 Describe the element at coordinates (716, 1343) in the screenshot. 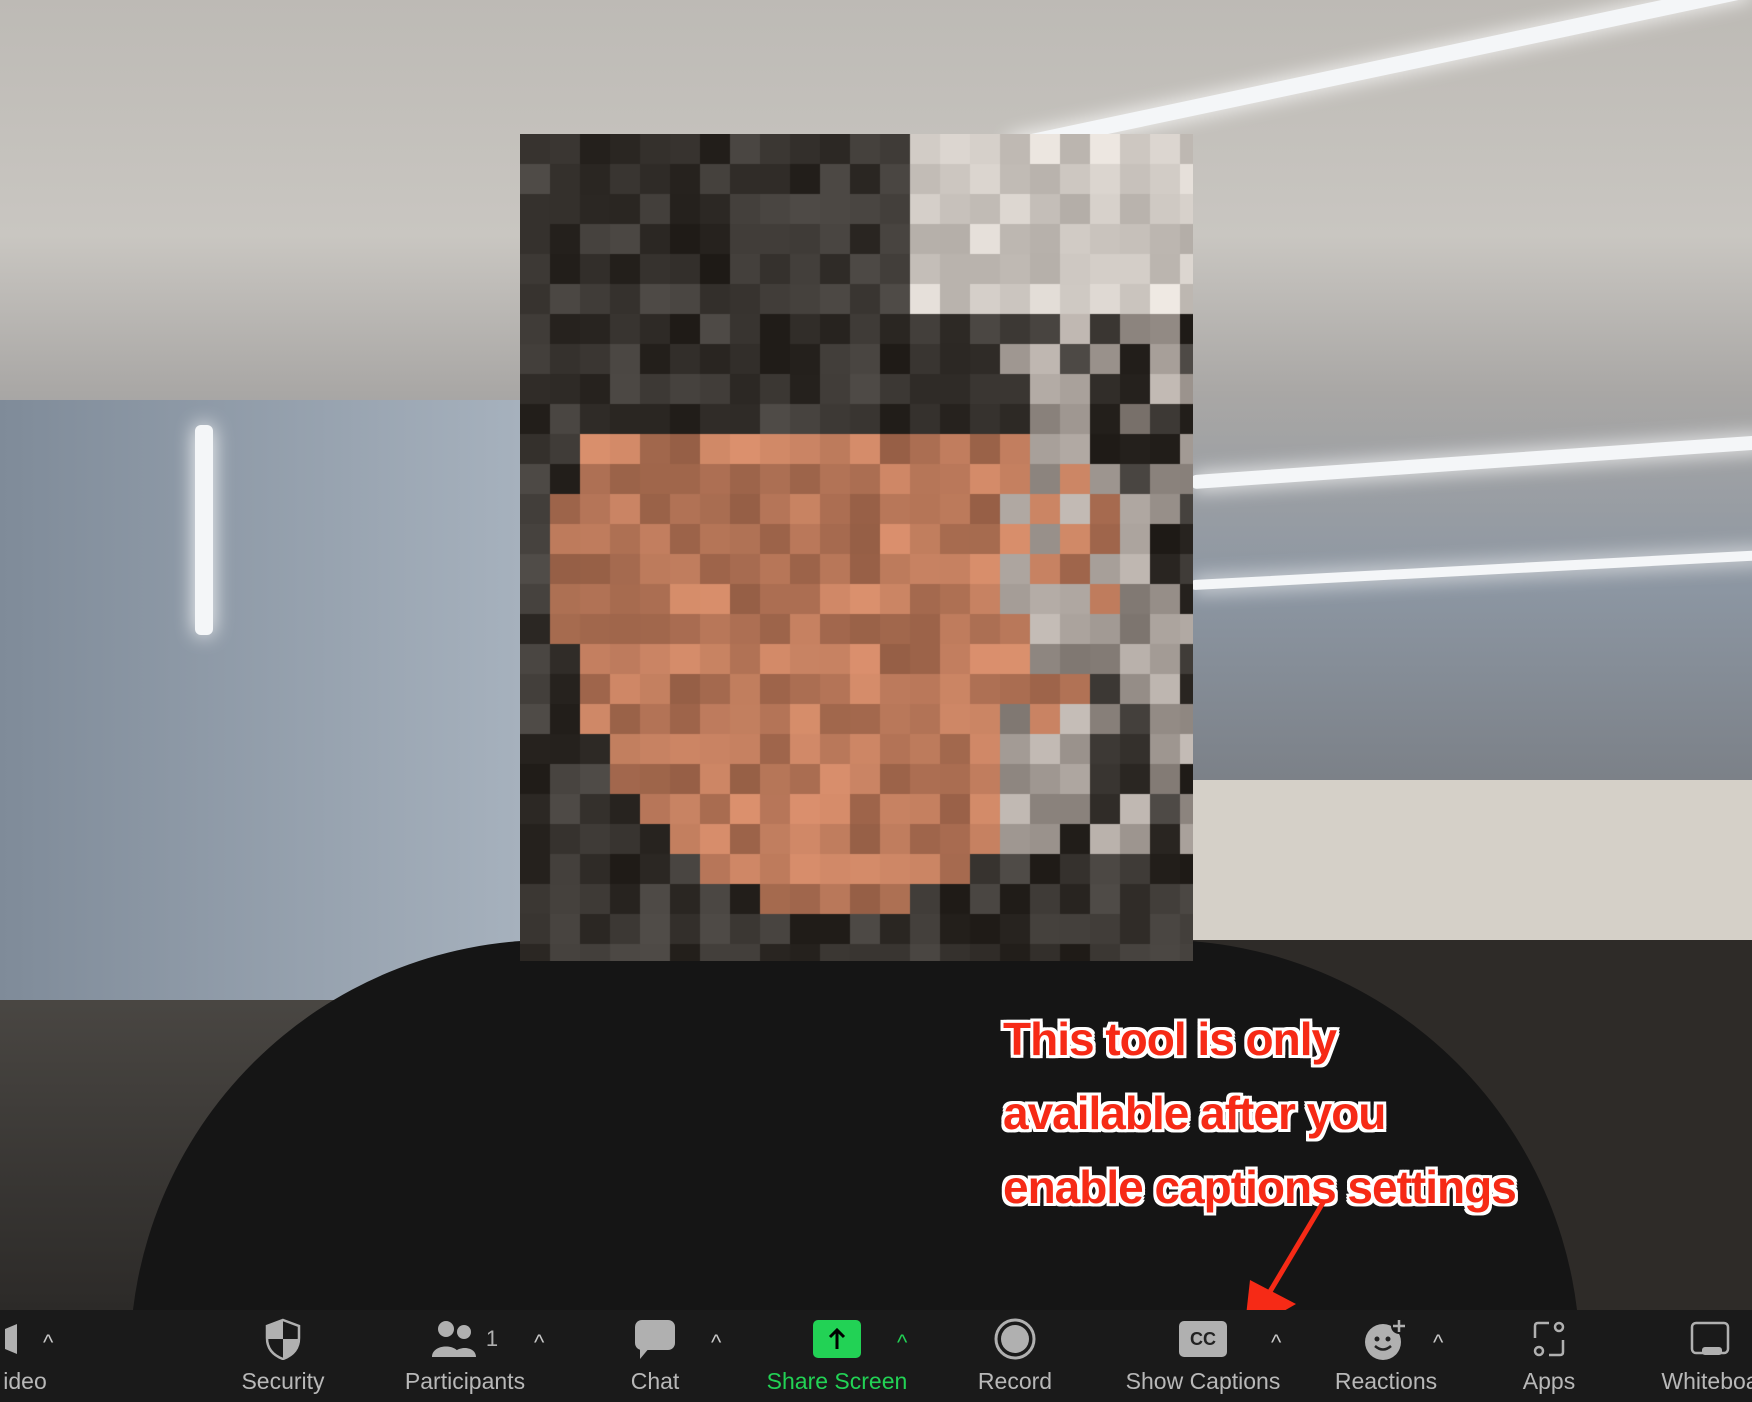

I see `chat-options-caret: ^` at that location.